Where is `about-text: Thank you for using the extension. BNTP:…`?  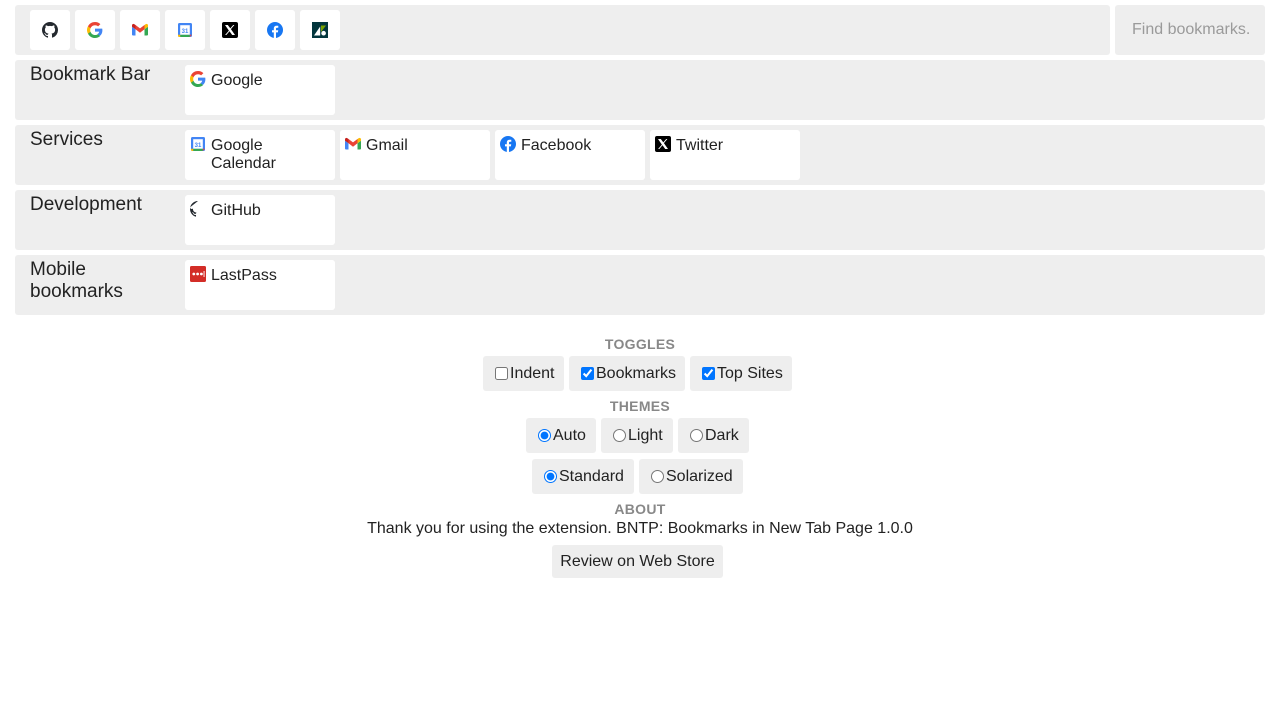
about-text: Thank you for using the extension. BNTP:… is located at coordinates (640, 528).